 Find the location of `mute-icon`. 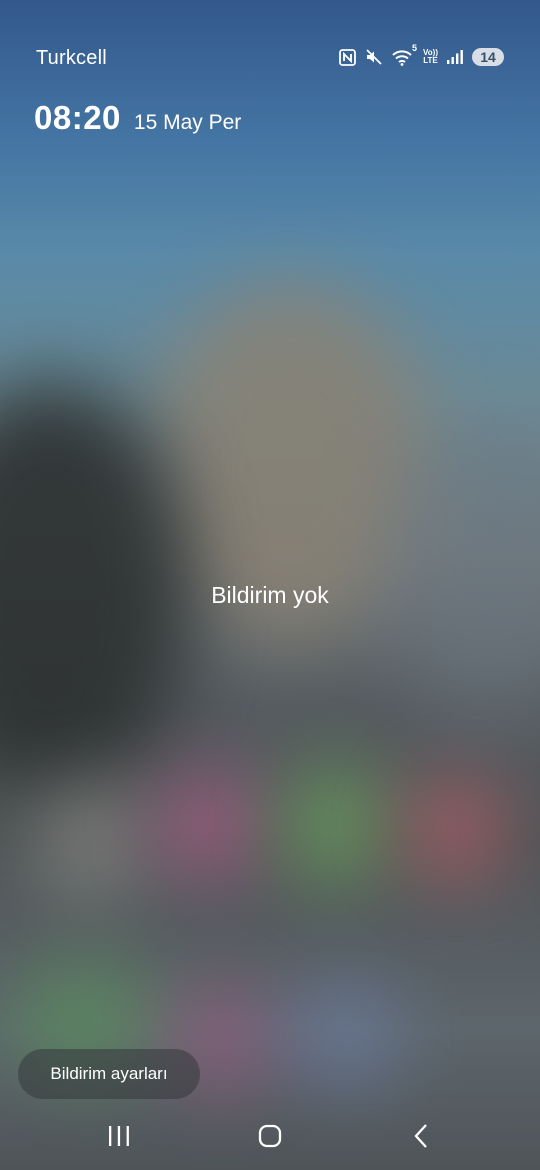

mute-icon is located at coordinates (374, 57).